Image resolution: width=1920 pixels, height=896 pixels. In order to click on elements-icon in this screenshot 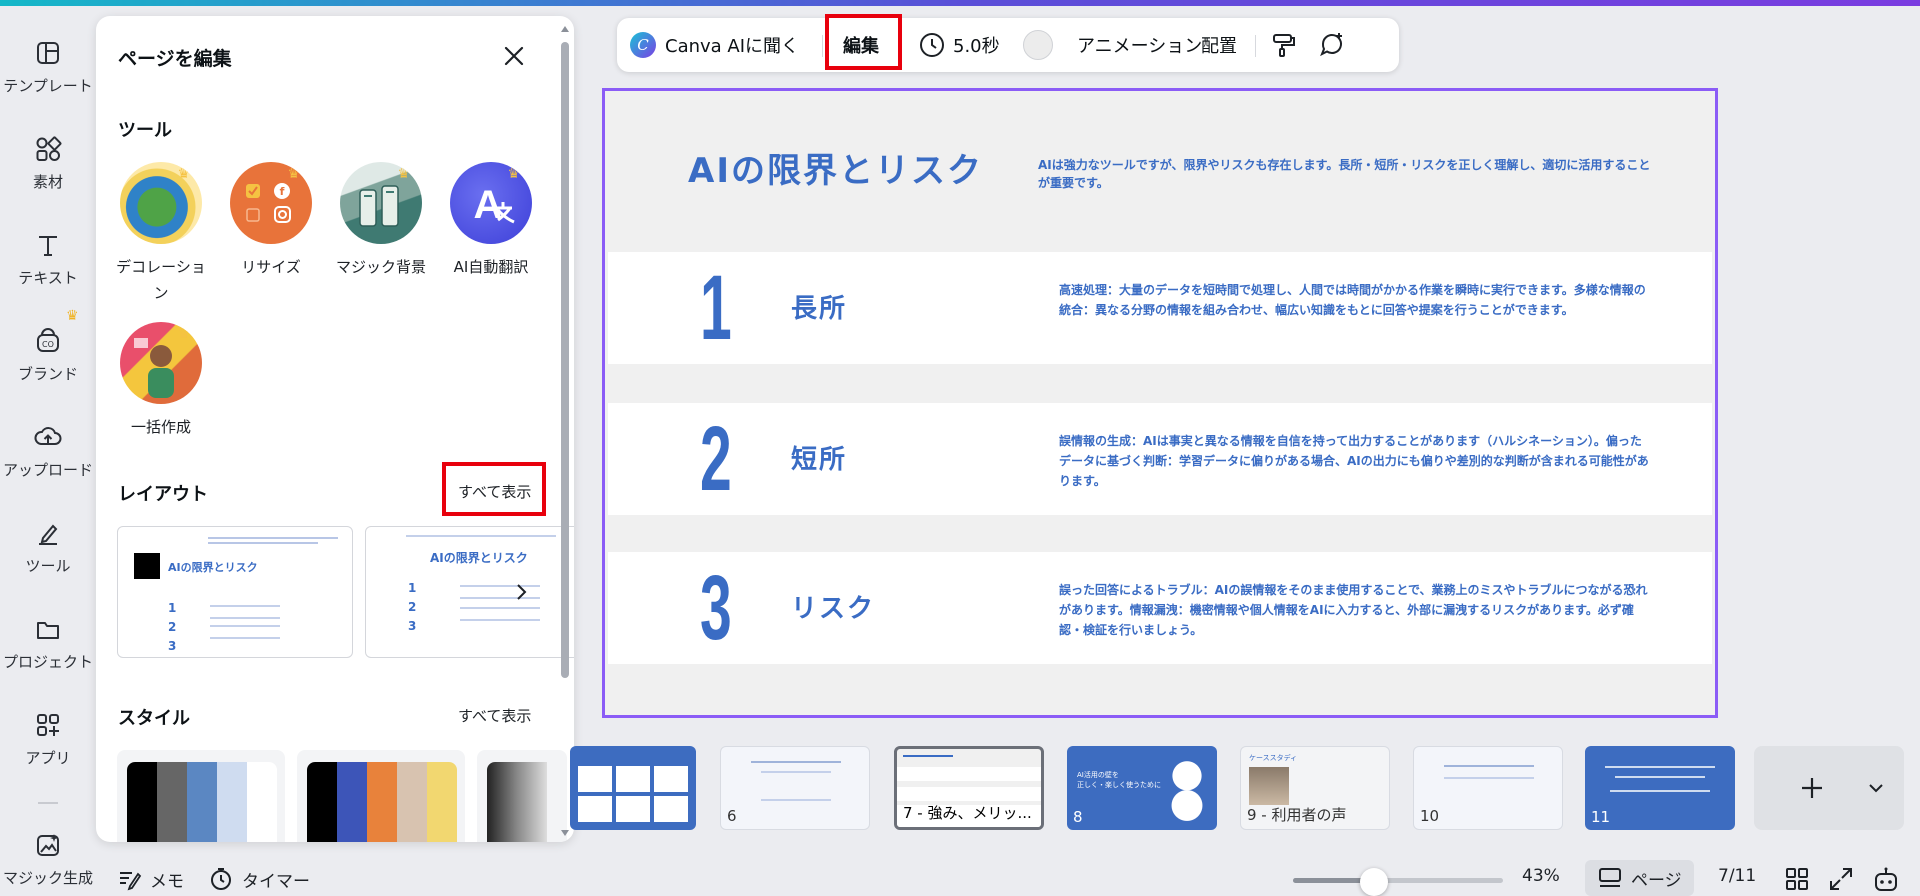, I will do `click(49, 148)`.